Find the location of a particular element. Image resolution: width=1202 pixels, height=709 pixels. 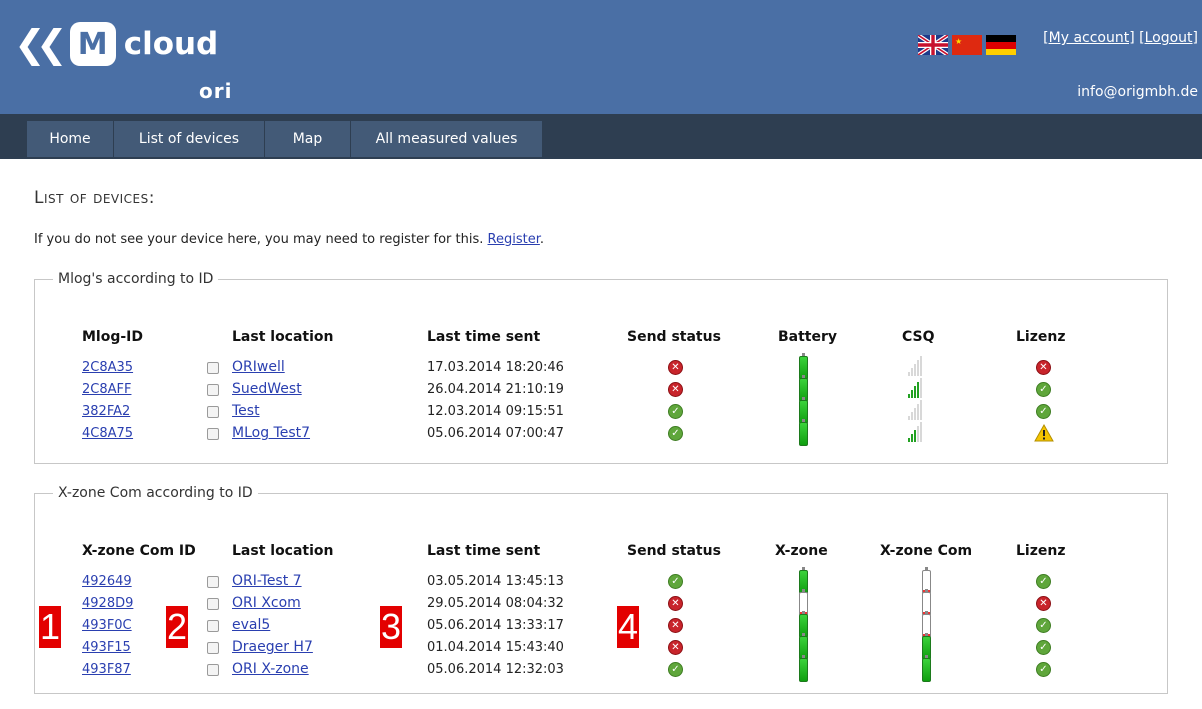

annotation-marker-1: 1 is located at coordinates (50, 627).